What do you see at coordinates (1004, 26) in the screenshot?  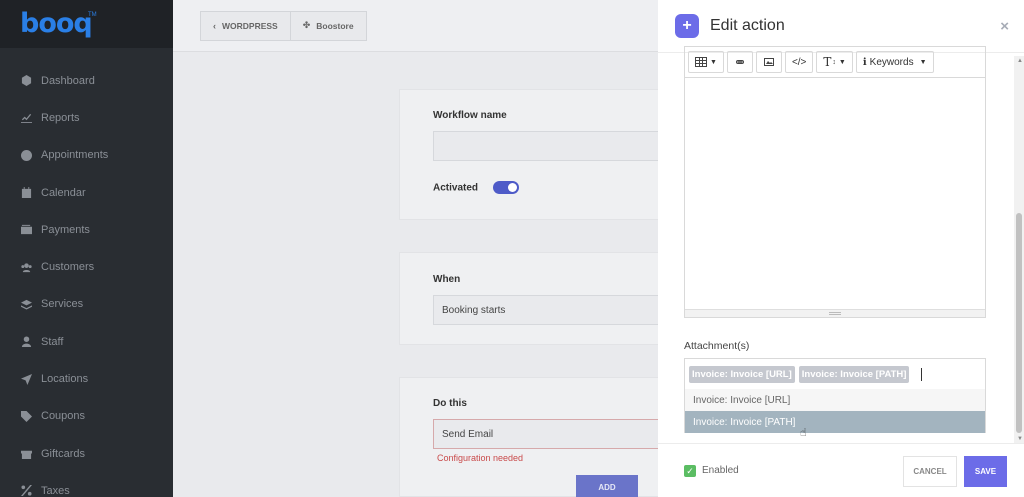 I see `close-icon: ×` at bounding box center [1004, 26].